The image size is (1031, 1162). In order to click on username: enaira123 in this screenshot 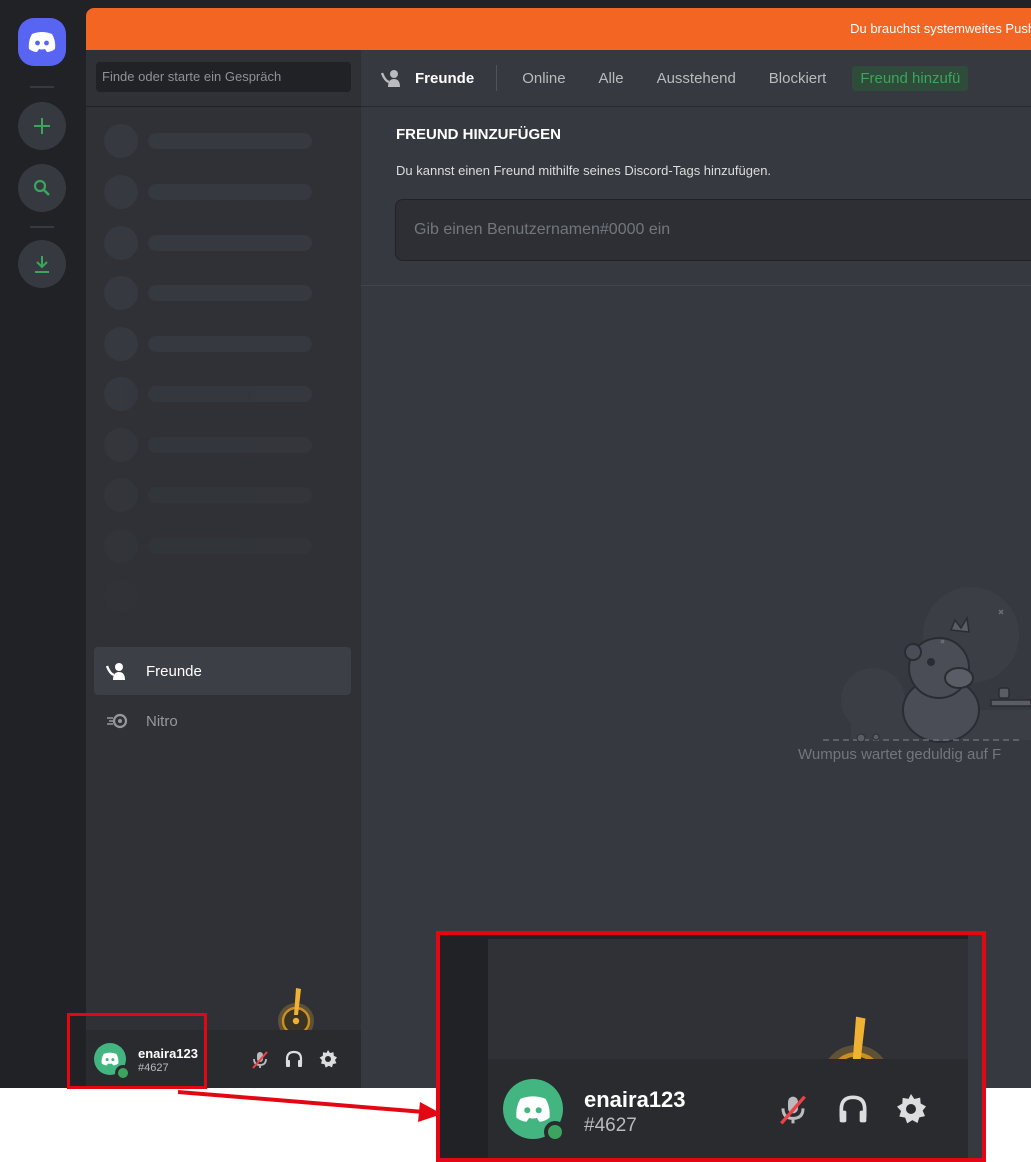, I will do `click(635, 1099)`.